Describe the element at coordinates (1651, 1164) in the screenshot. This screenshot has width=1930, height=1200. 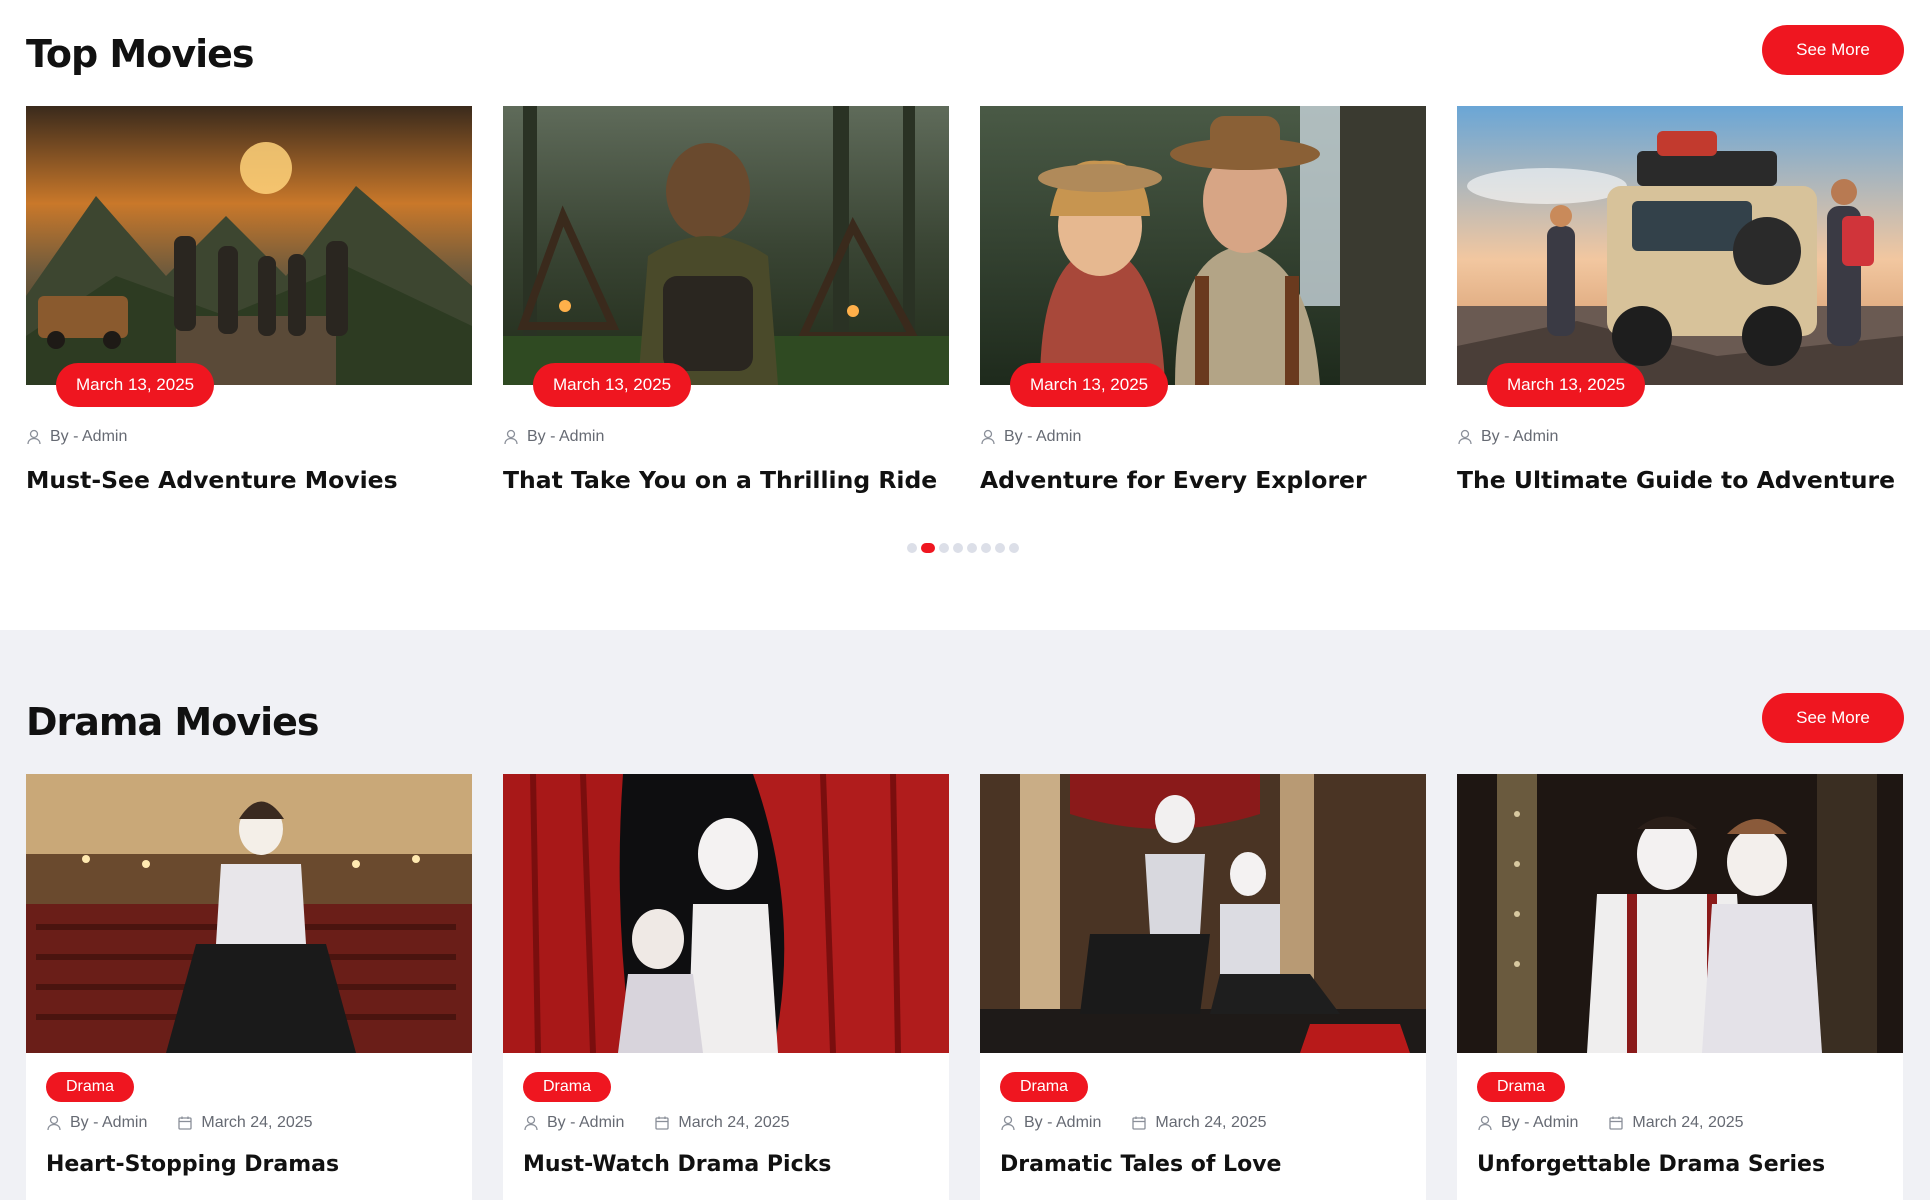
I see `movie-title: Unforgettable Drama Series` at that location.